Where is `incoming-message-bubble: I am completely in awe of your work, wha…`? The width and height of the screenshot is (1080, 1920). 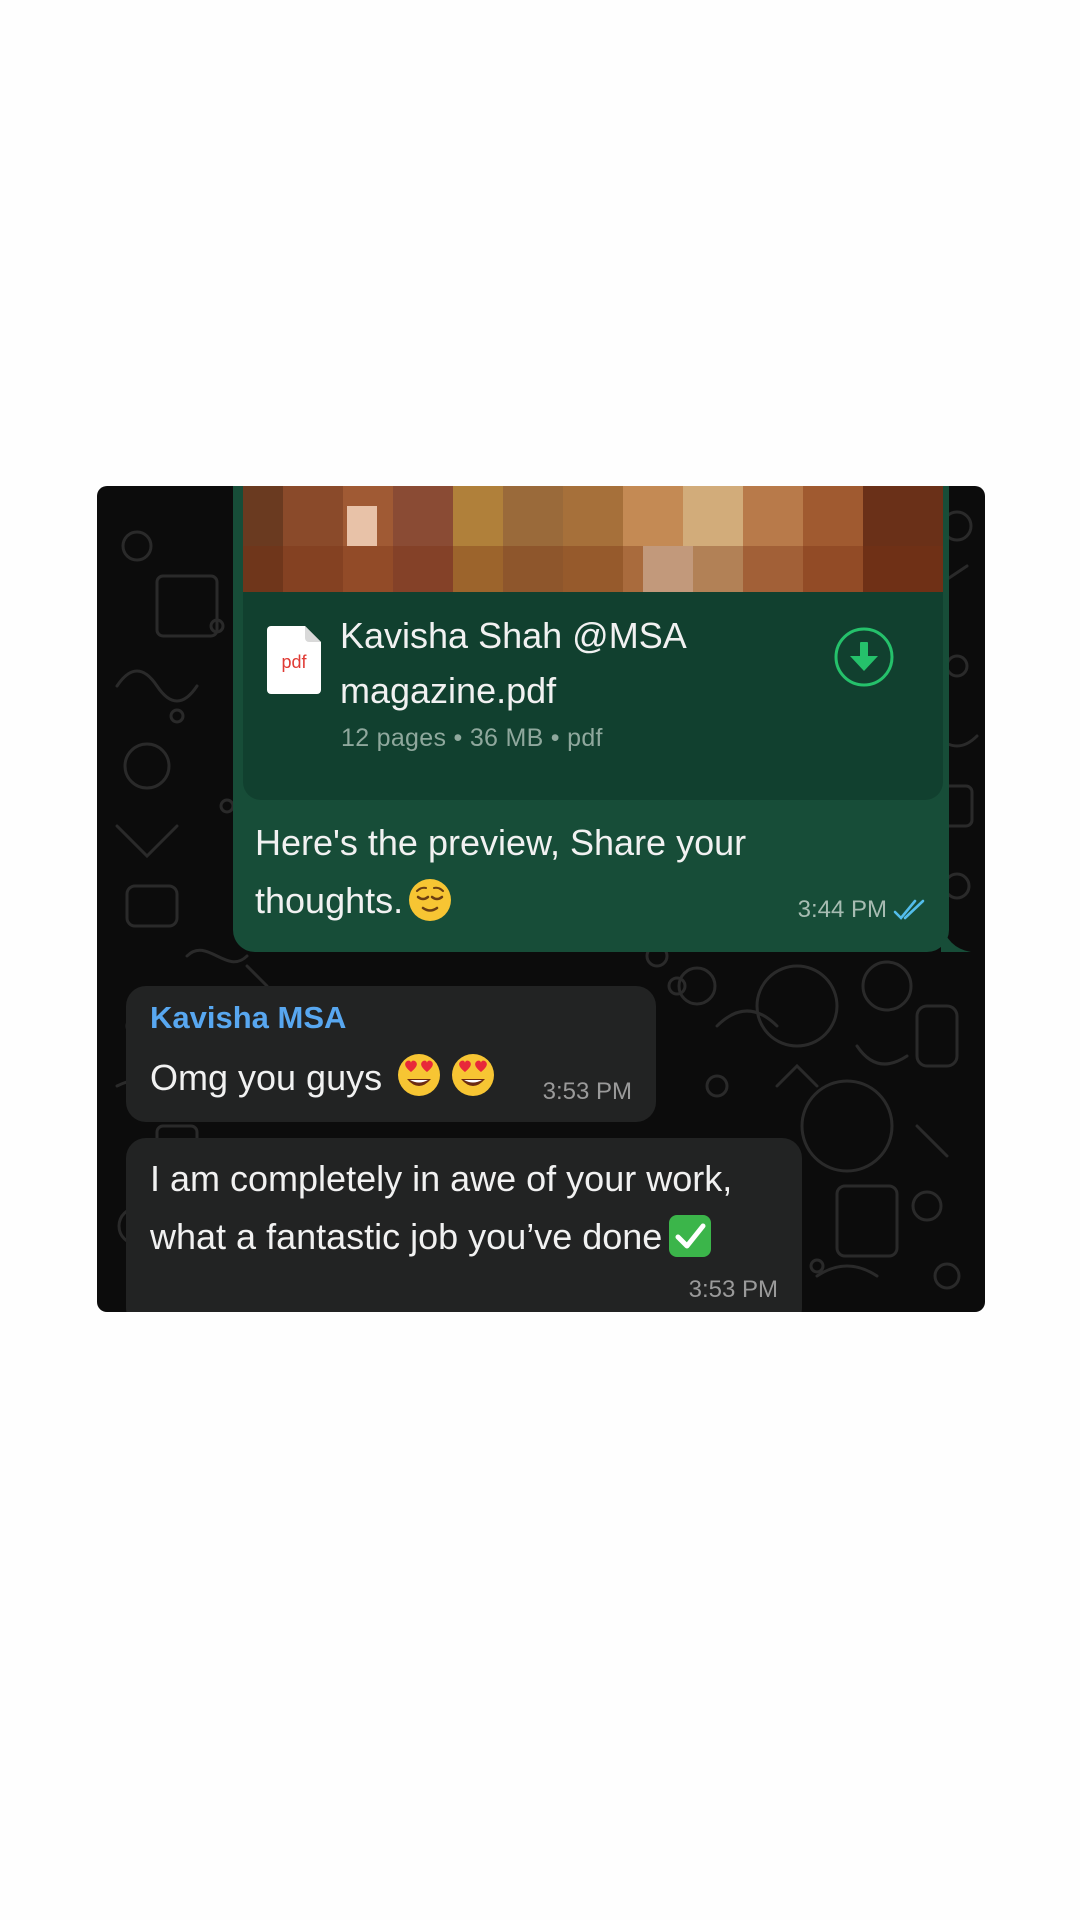
incoming-message-bubble: I am completely in awe of your work, wha… is located at coordinates (464, 1225).